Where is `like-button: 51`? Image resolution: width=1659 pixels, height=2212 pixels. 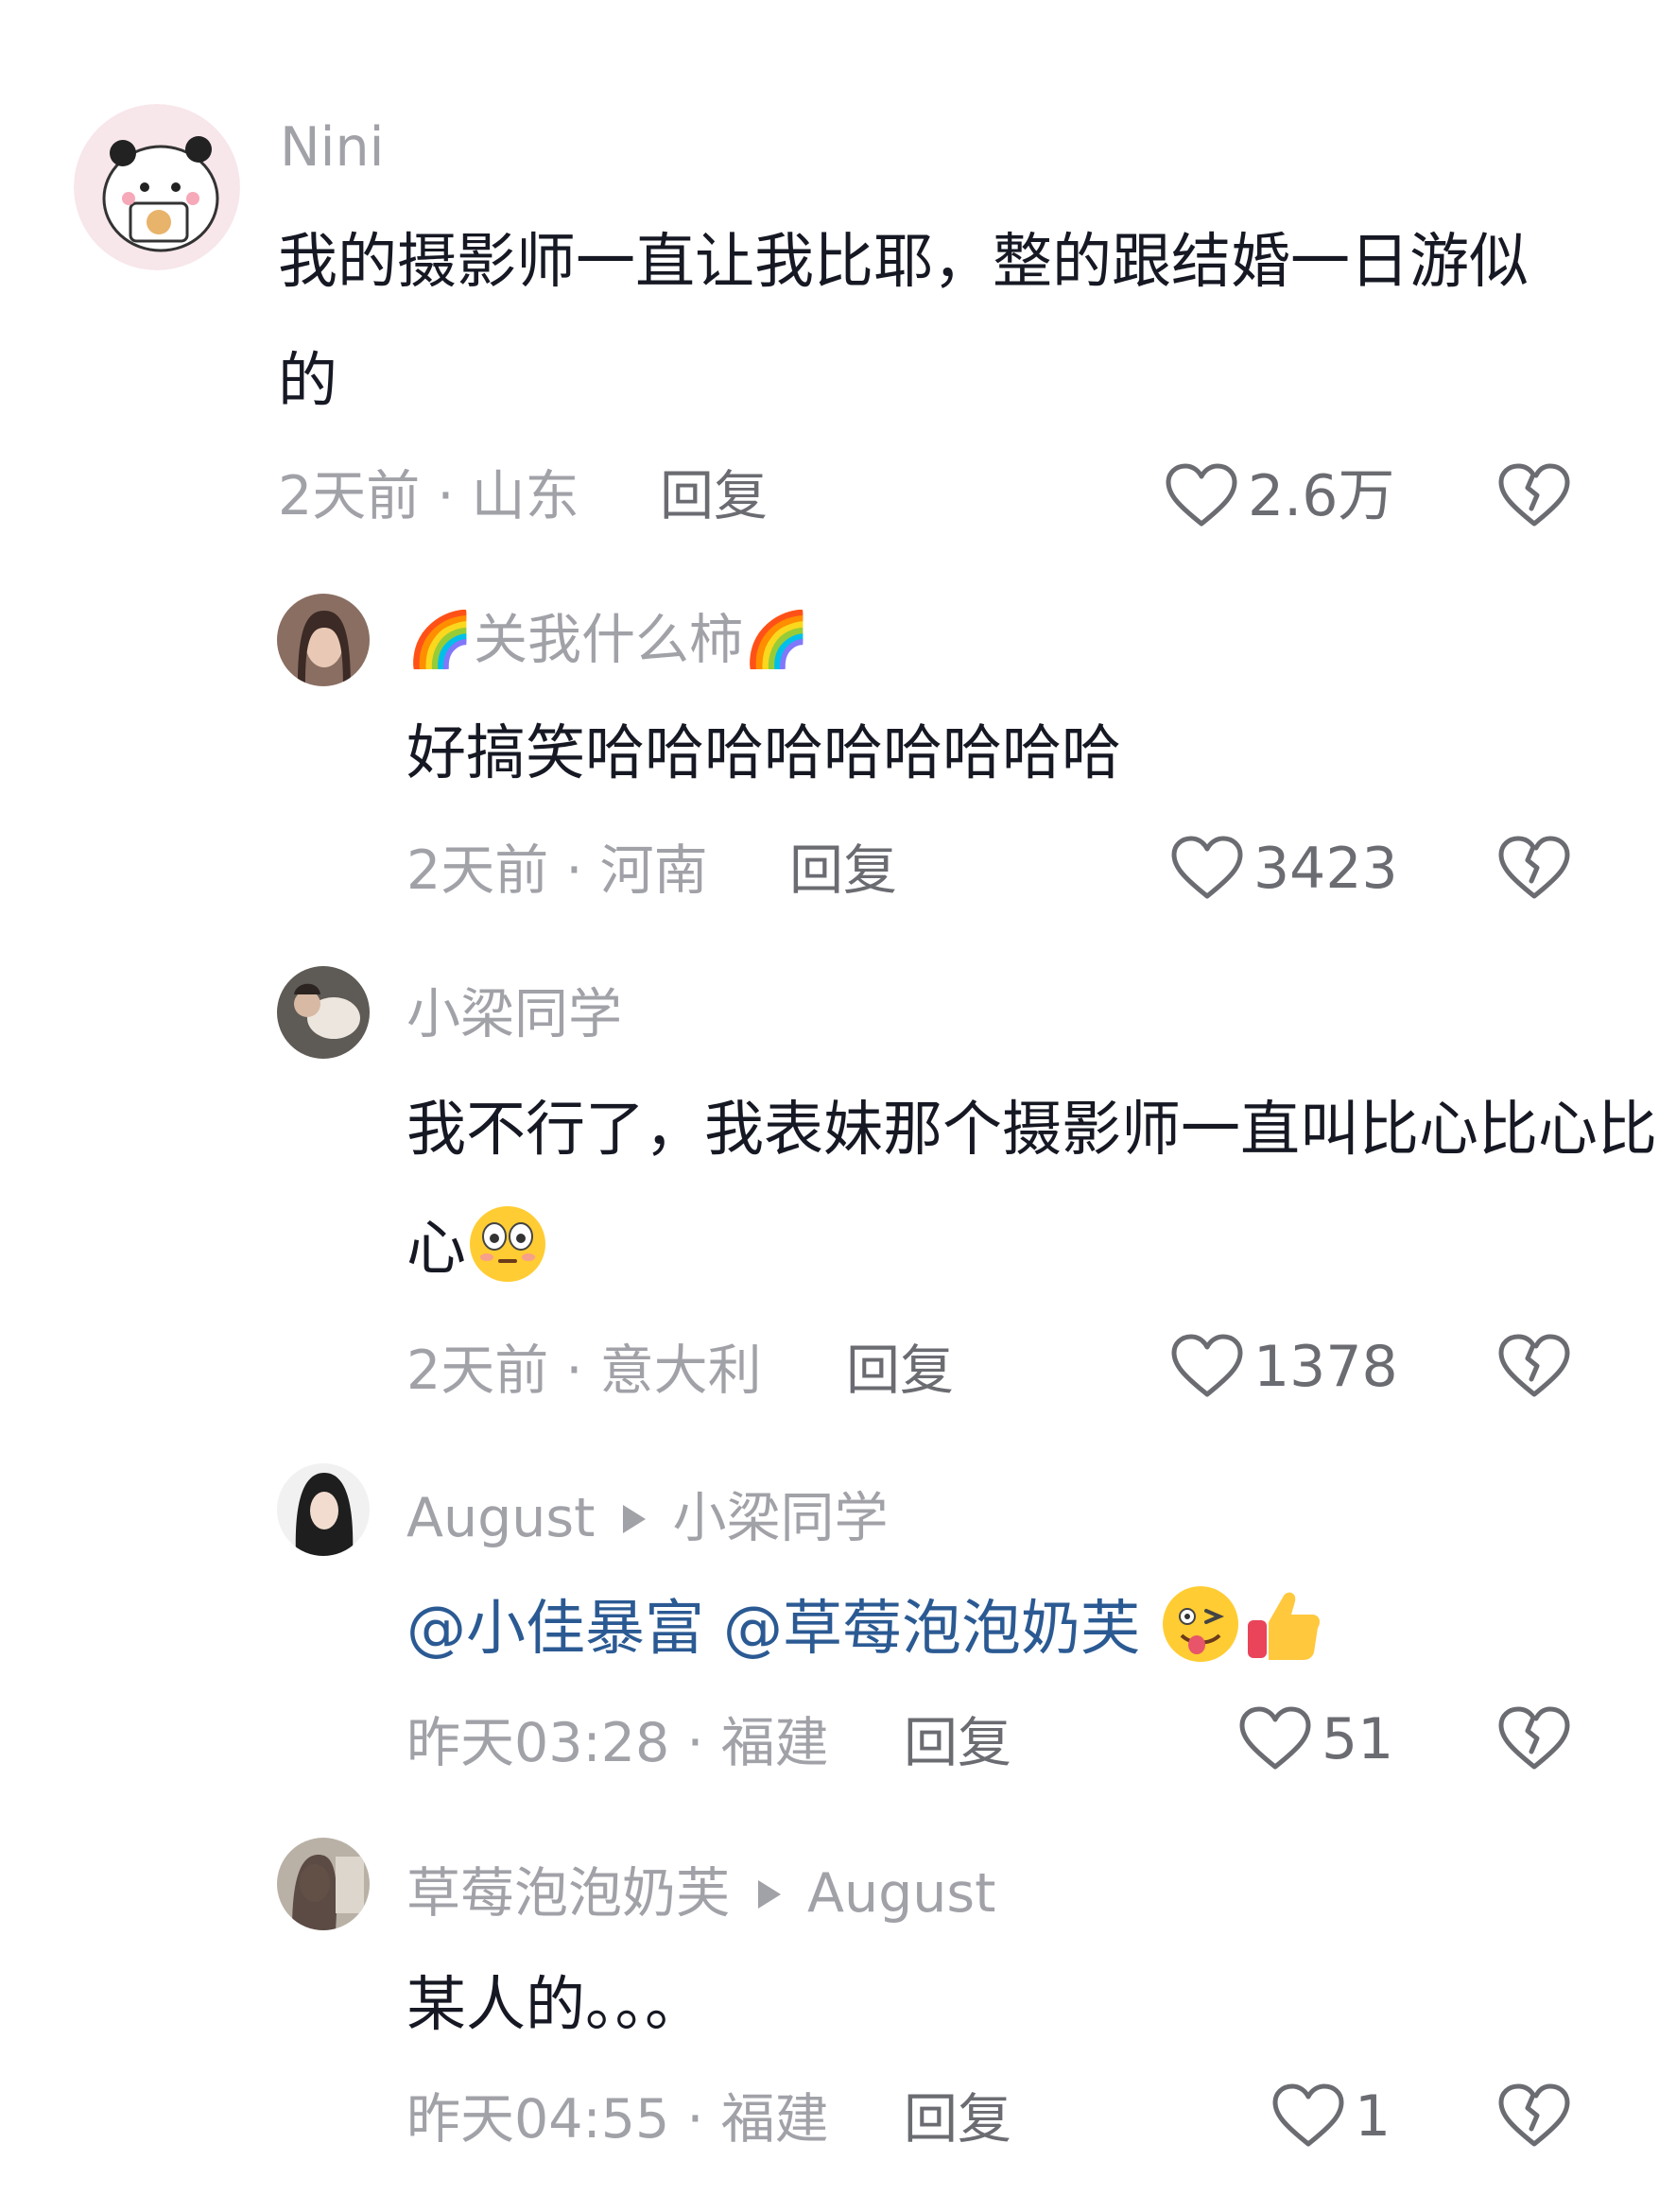
like-button: 51 is located at coordinates (1315, 1739).